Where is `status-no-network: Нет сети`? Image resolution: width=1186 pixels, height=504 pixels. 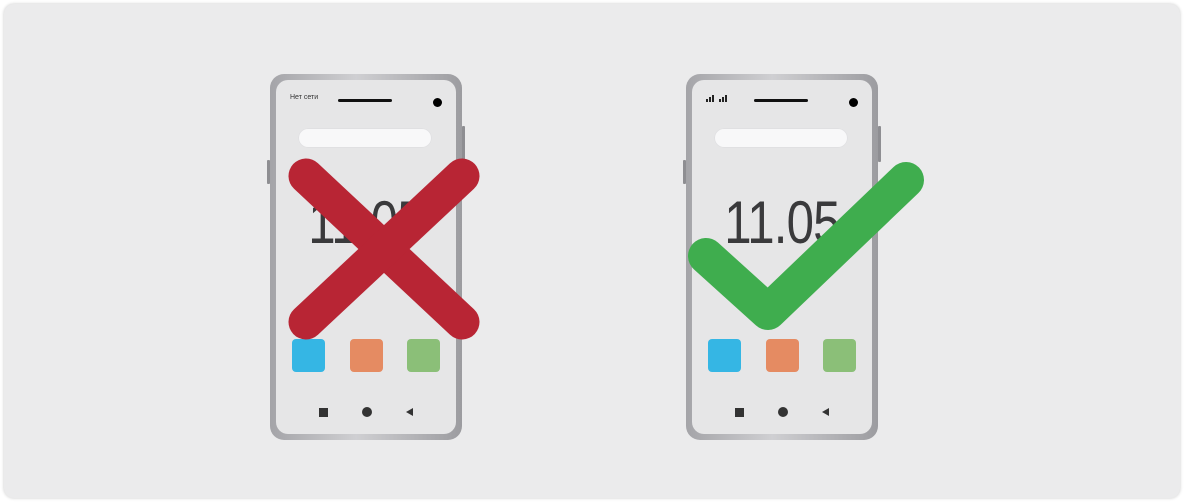
status-no-network: Нет сети is located at coordinates (304, 97).